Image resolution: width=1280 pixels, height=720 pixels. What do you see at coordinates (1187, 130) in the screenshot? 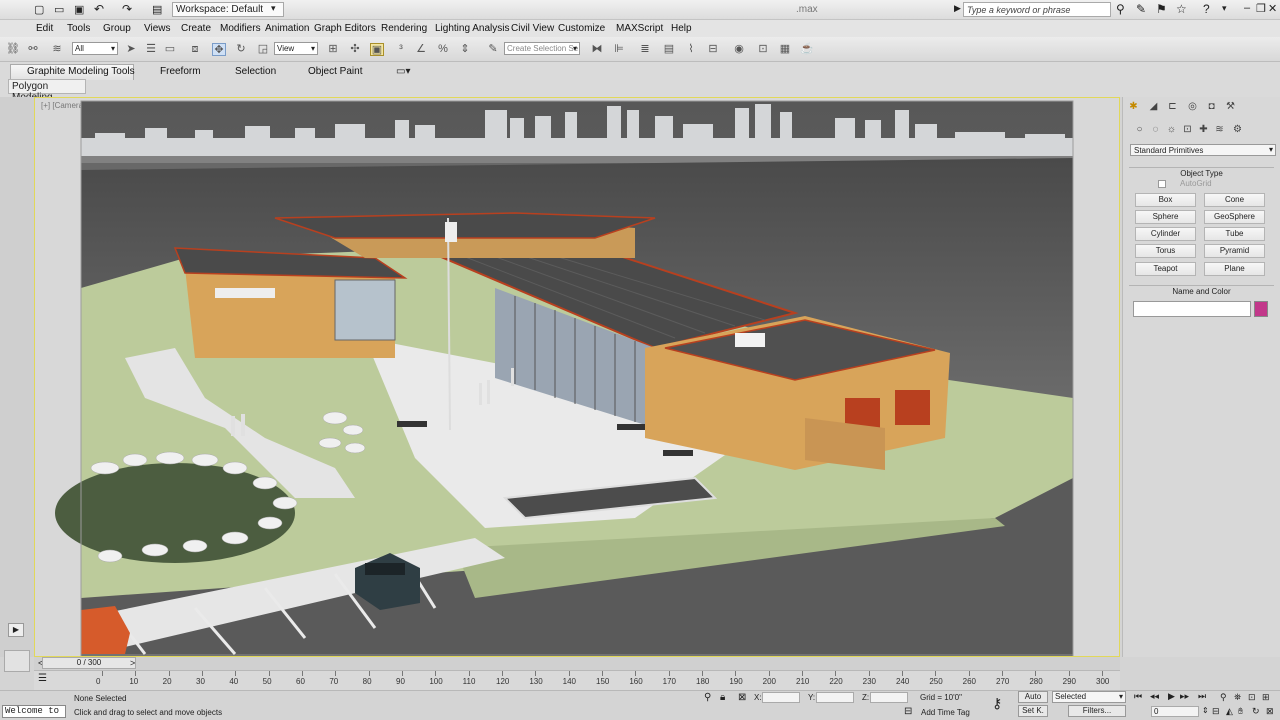
I see `cameras-icon: ⊡` at bounding box center [1187, 130].